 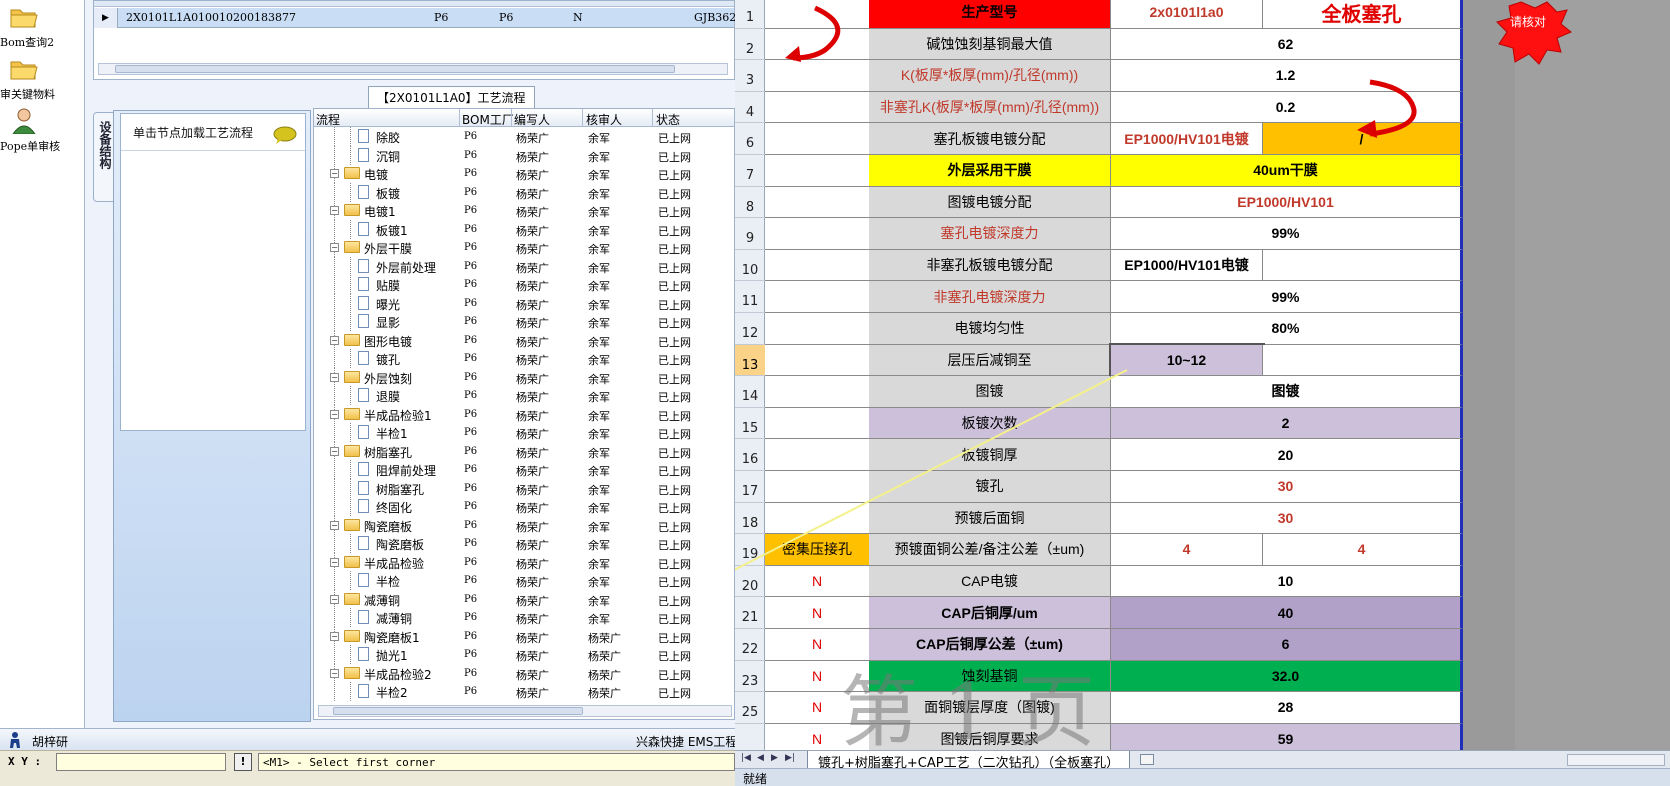 What do you see at coordinates (524, 321) in the screenshot?
I see `tree-row: 显影 P6 杨荣广 余军 已上网` at bounding box center [524, 321].